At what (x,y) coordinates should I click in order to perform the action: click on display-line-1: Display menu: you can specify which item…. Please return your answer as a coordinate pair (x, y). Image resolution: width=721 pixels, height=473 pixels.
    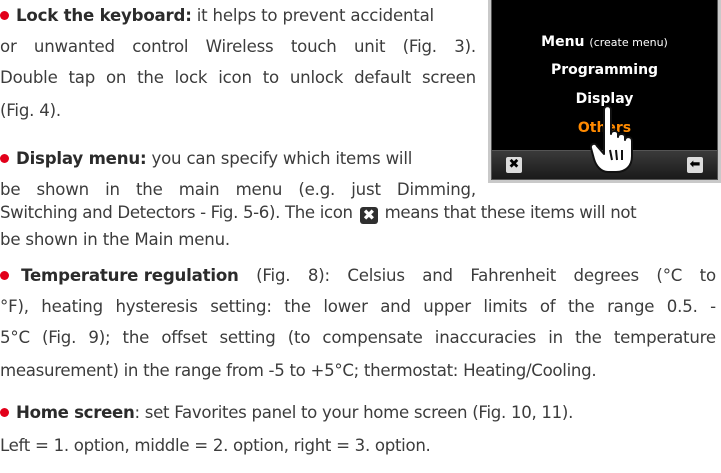
    Looking at the image, I should click on (238, 159).